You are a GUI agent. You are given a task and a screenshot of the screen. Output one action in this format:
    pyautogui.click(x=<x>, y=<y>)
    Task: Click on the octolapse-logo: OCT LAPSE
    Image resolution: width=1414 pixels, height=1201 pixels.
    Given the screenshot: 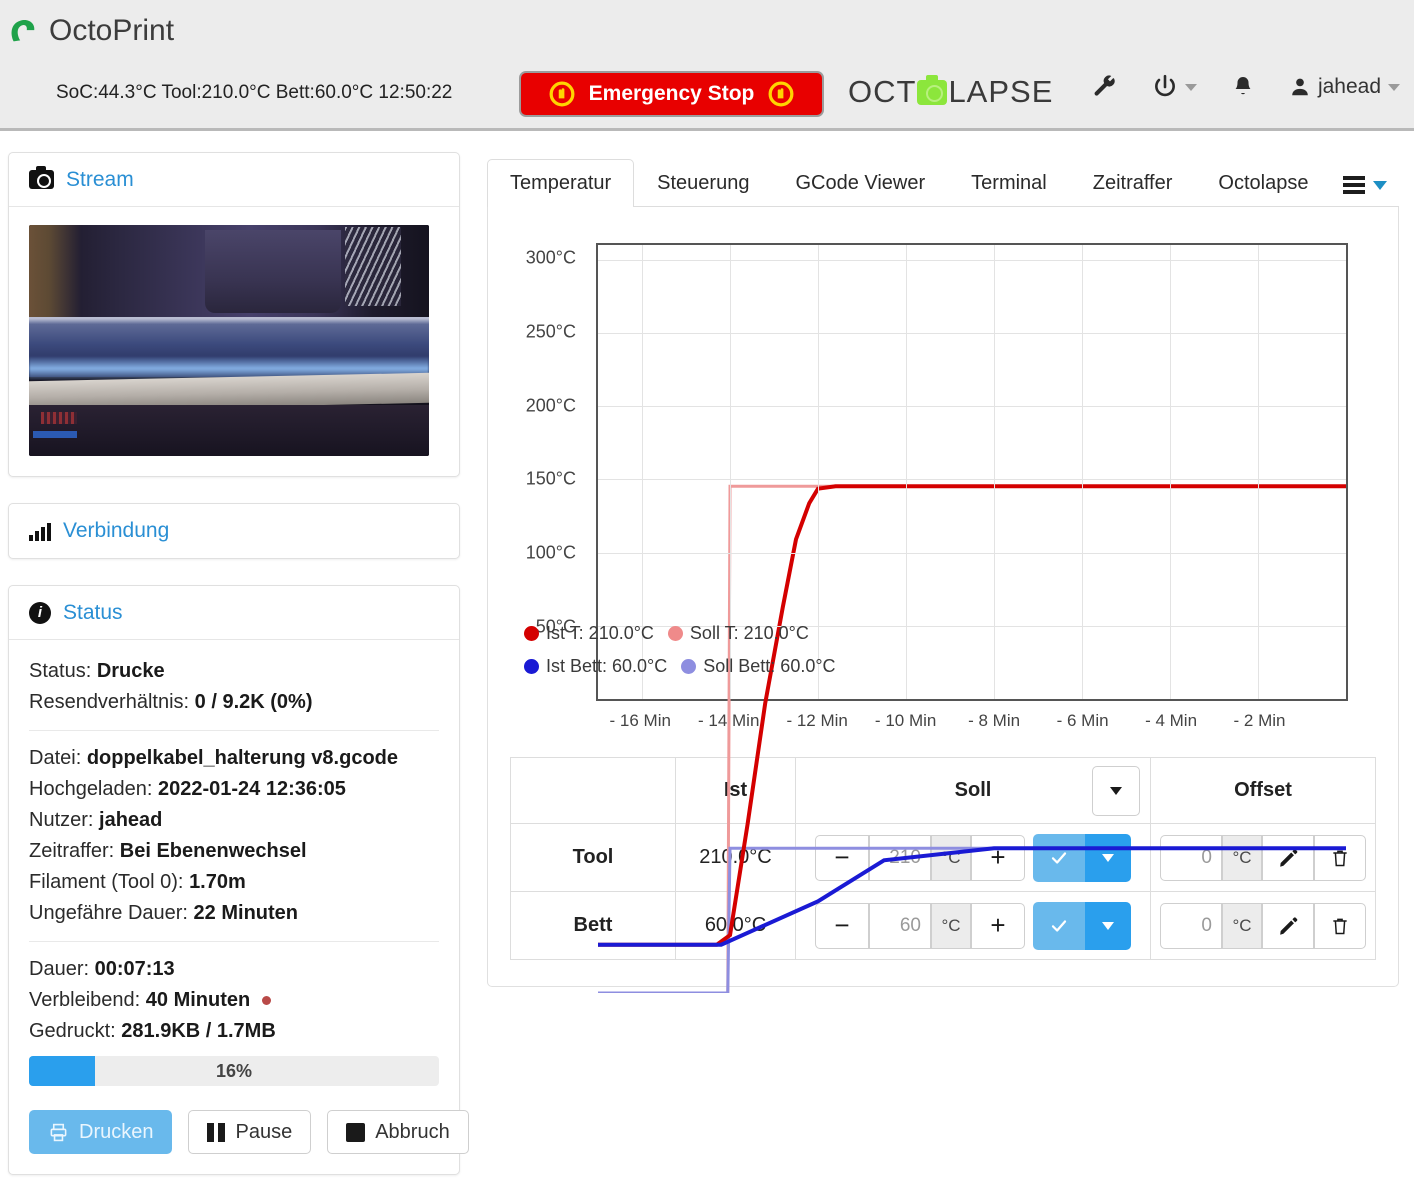 What is the action you would take?
    pyautogui.click(x=950, y=92)
    